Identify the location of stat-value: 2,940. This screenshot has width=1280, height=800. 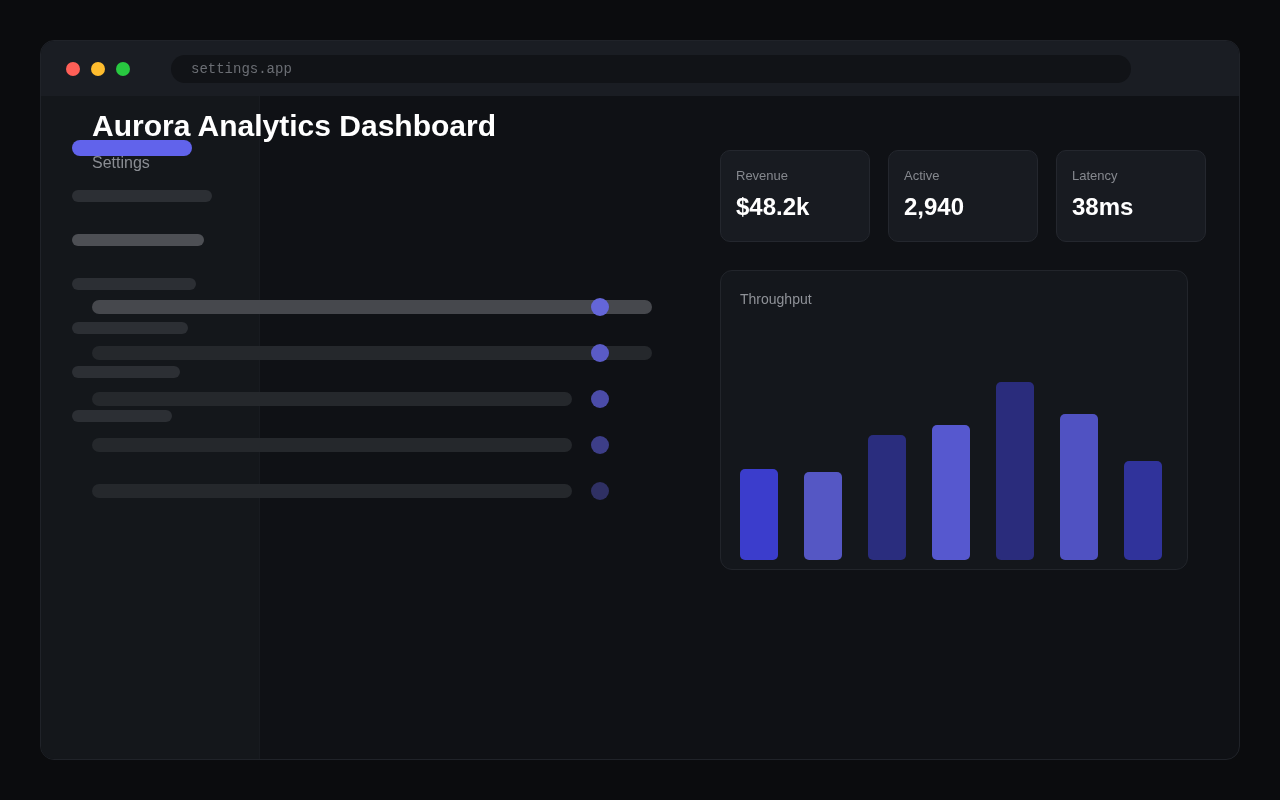
(934, 207).